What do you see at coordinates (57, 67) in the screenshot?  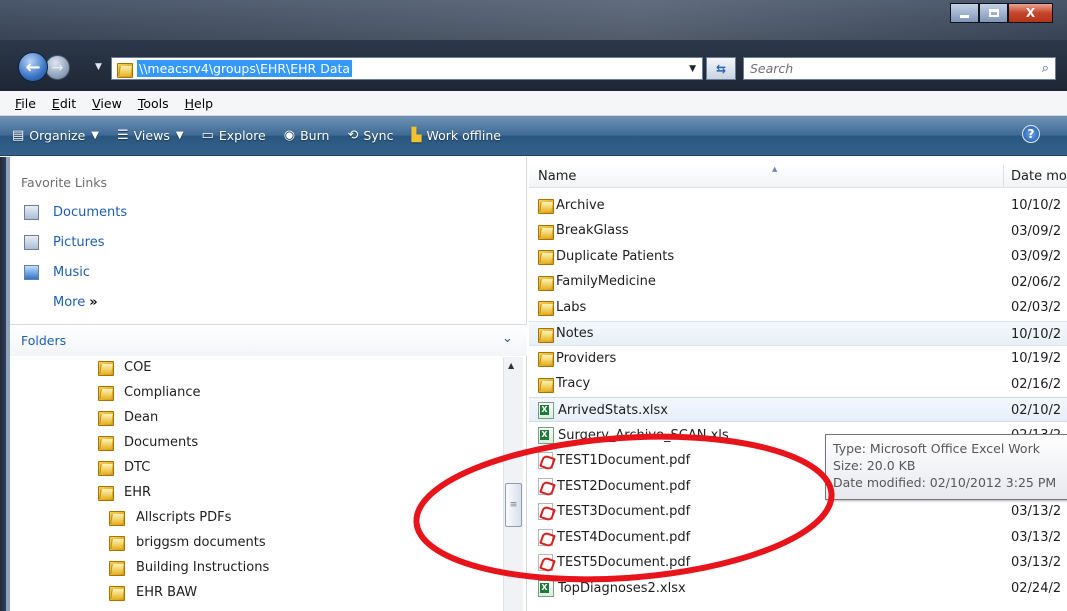 I see `forward-button: →` at bounding box center [57, 67].